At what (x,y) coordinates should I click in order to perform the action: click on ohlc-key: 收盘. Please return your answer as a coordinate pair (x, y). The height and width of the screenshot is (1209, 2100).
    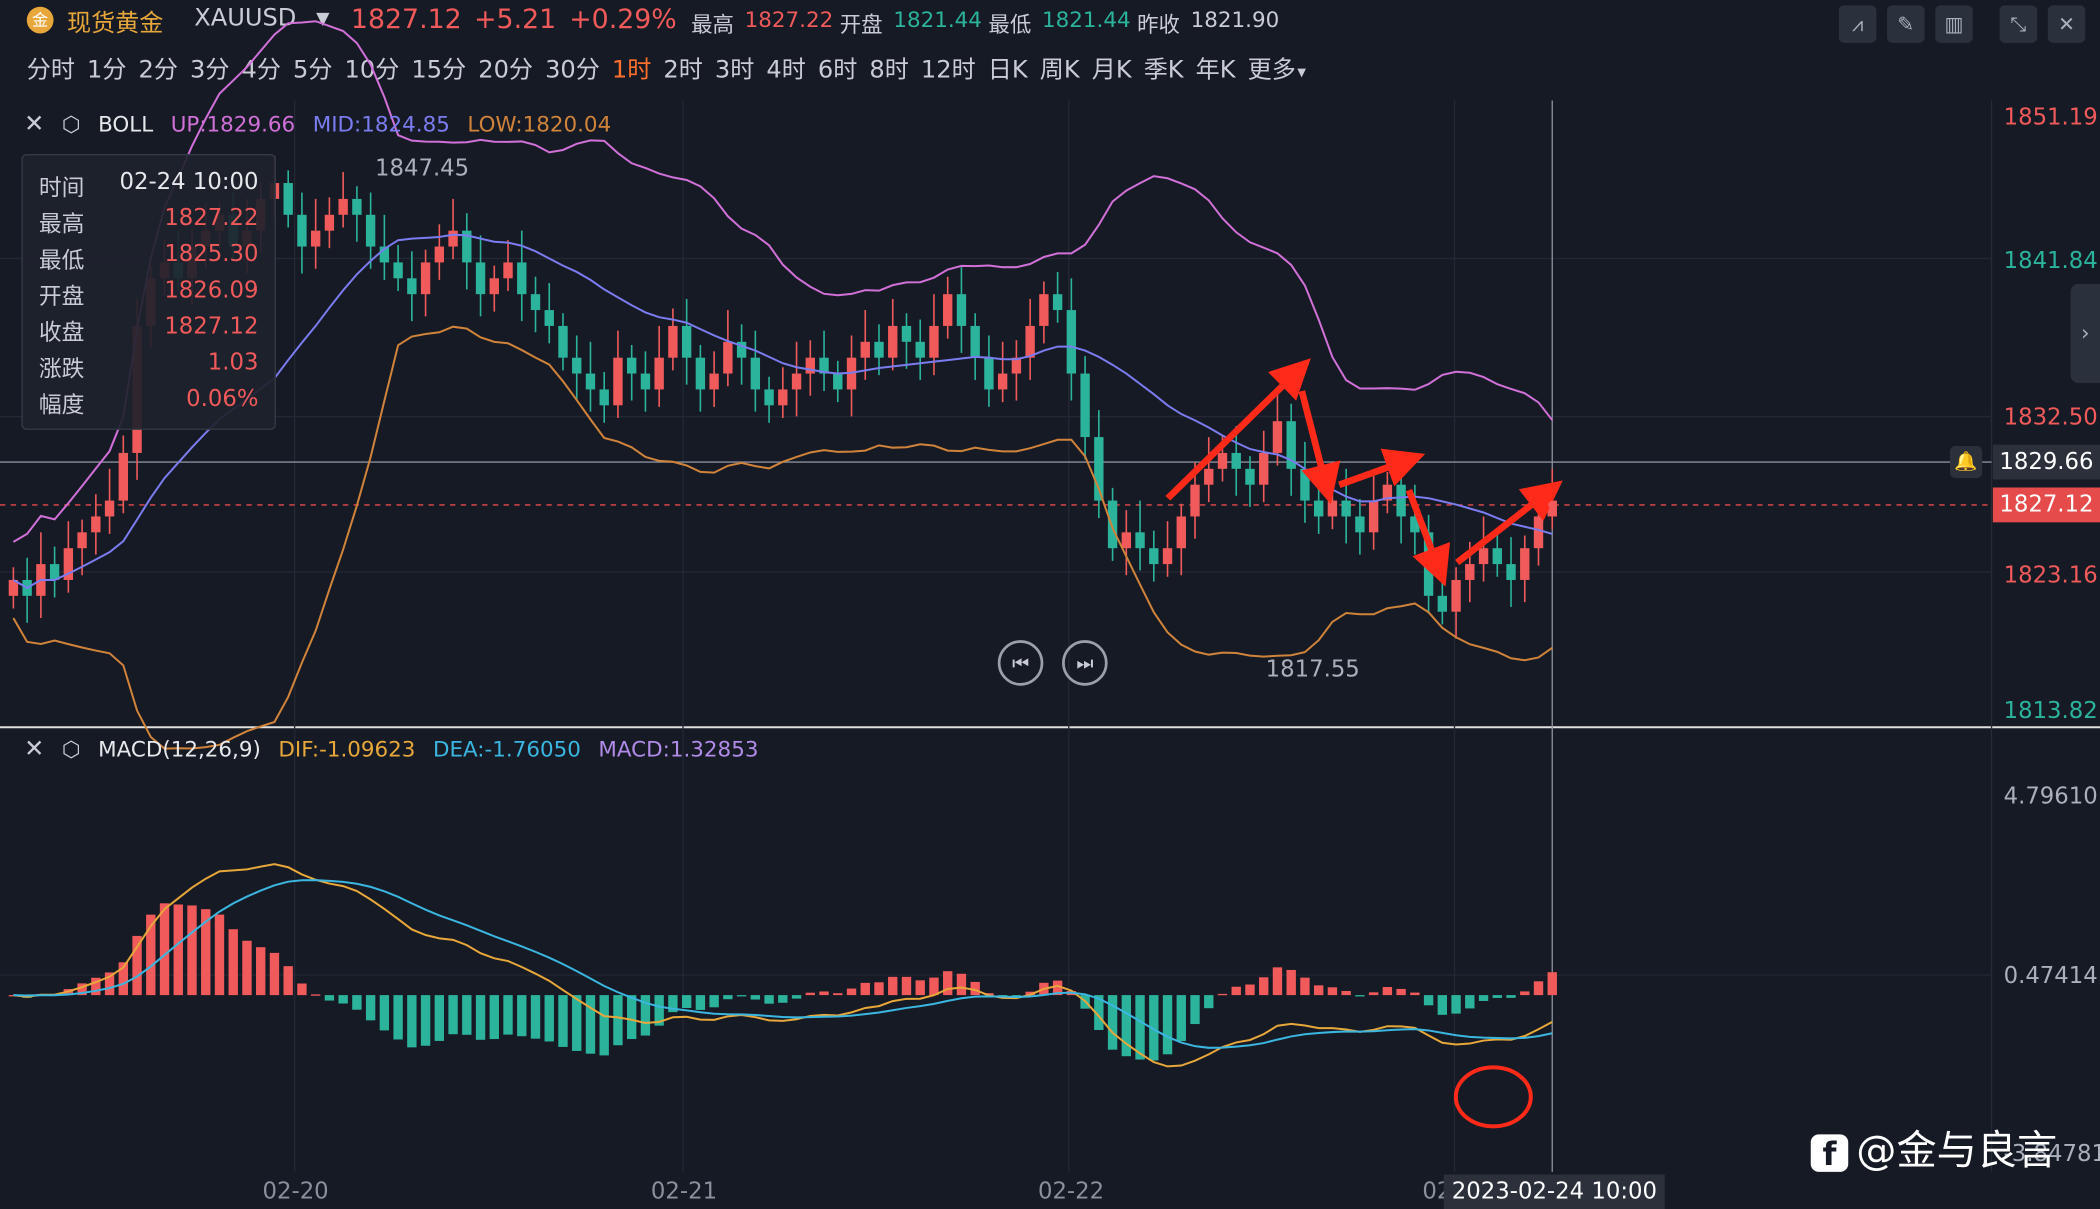
    Looking at the image, I should click on (61, 333).